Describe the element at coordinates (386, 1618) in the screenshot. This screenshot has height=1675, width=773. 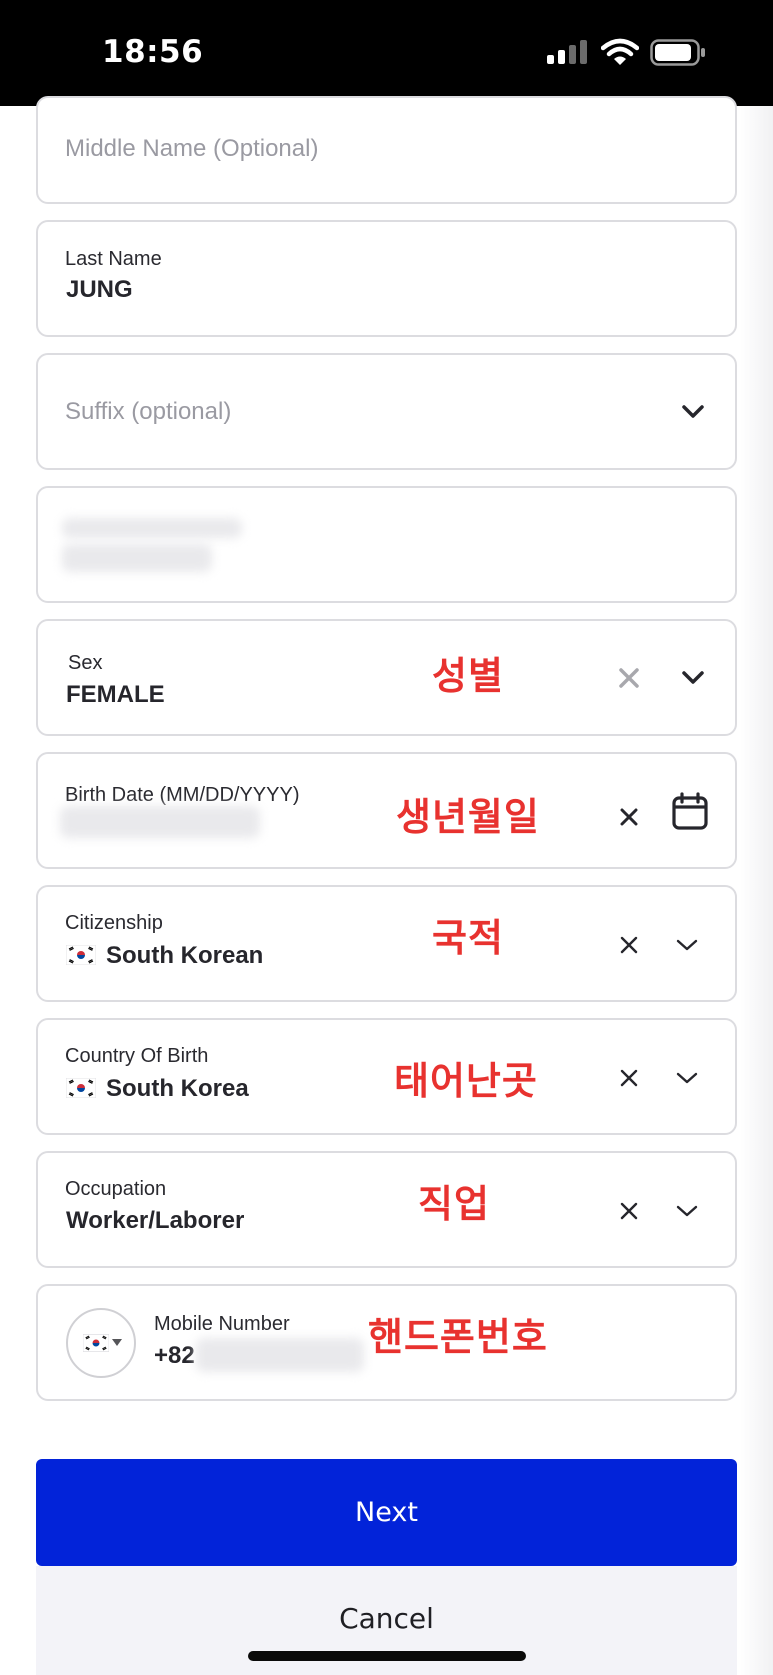
I see `cancel-button: Cancel` at that location.